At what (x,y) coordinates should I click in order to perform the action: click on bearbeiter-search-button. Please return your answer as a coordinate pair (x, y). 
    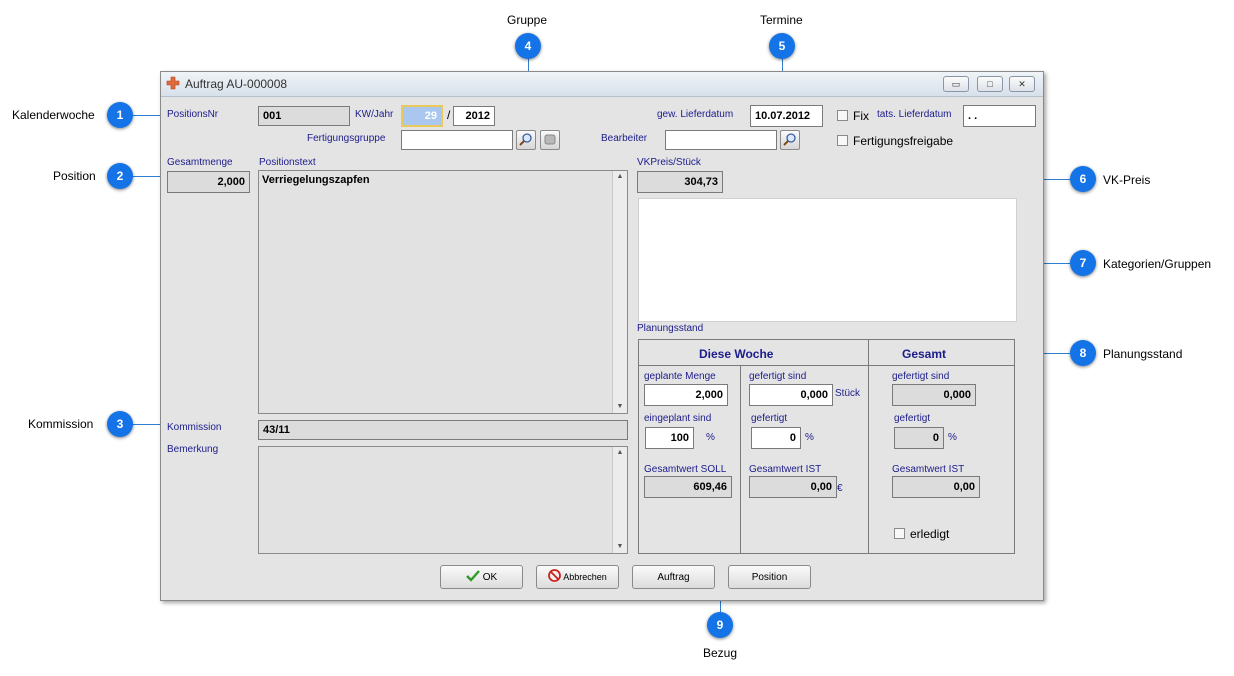
    Looking at the image, I should click on (790, 140).